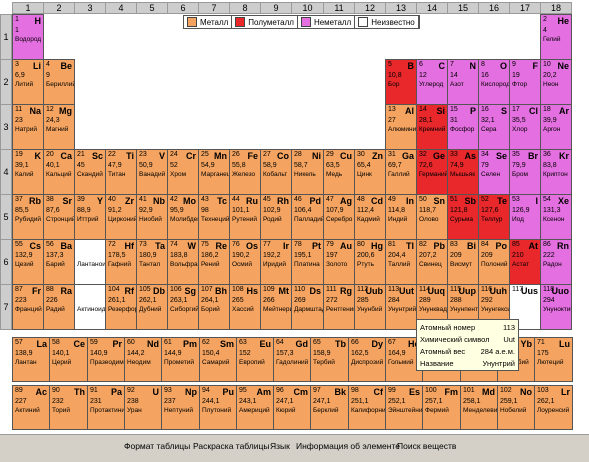 This screenshot has width=589, height=462. Describe the element at coordinates (329, 407) in the screenshot. I see `element-cell-Bk: 97 Bk 247,1 Берклий` at that location.